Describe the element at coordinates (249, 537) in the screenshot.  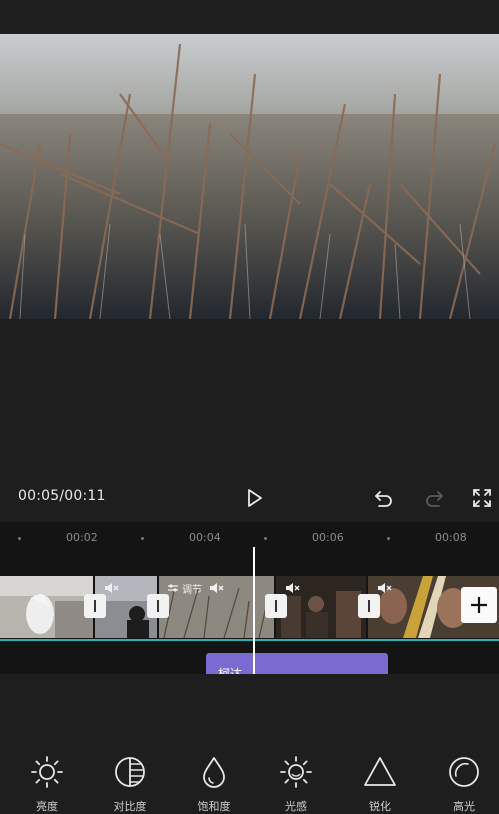
I see `time-ruler: 00:02 00:04 00:06 00:08` at that location.